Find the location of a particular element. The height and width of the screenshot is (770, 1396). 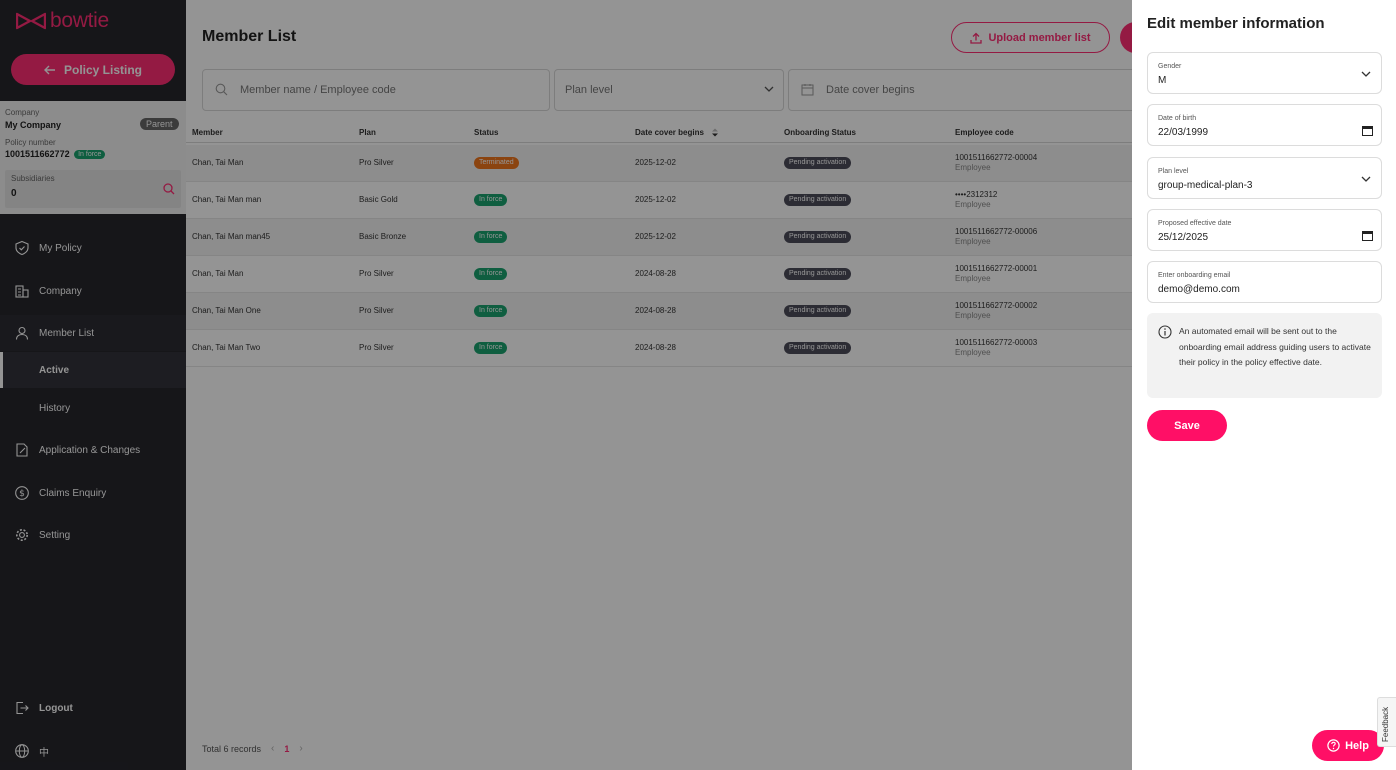

sidebar-item-history: History is located at coordinates (93, 408).